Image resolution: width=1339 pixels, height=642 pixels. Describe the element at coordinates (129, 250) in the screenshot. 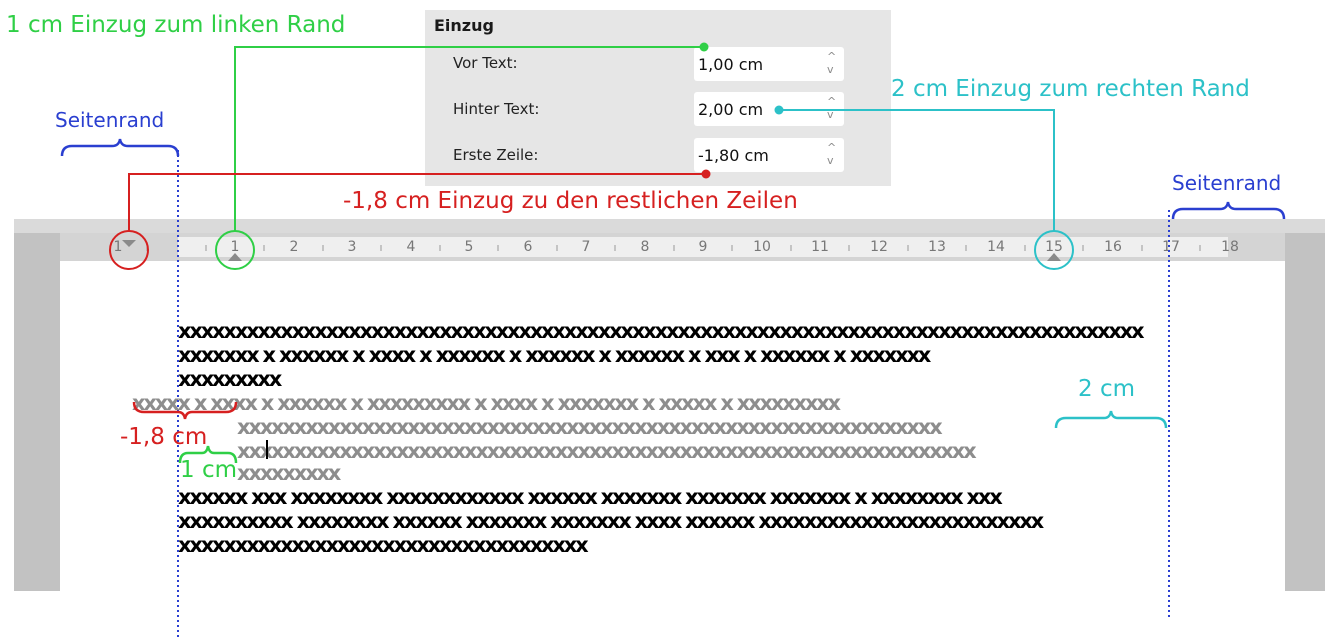

I see `first-line-circle` at that location.